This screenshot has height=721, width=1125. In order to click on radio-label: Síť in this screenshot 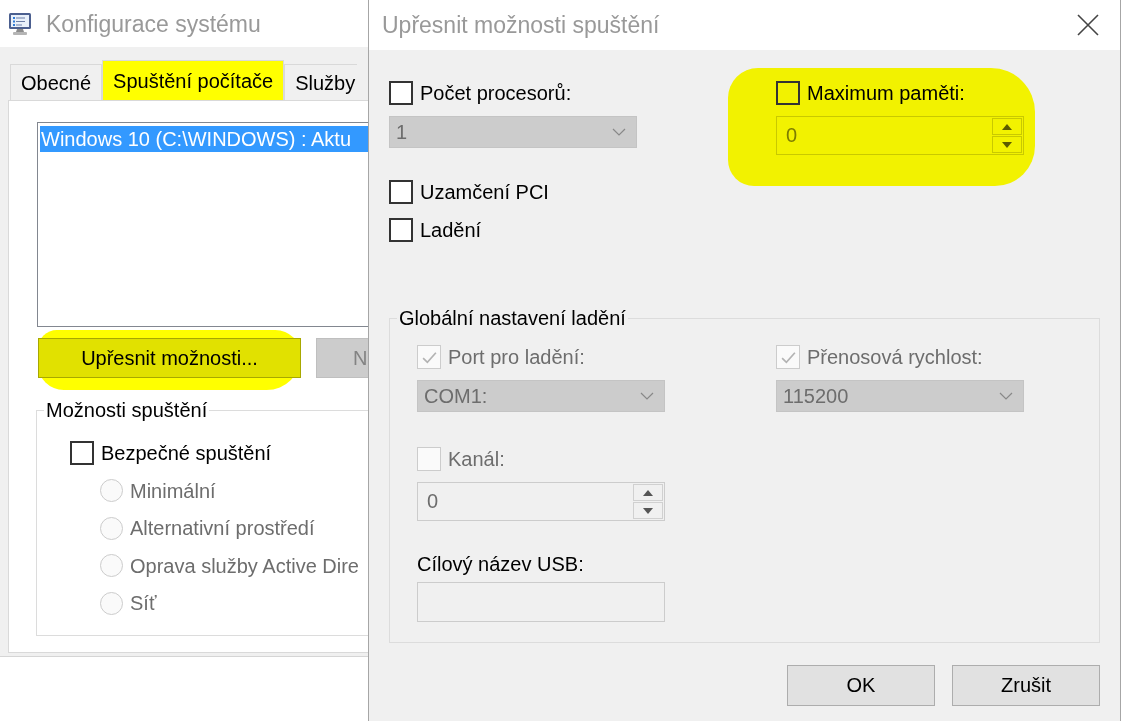, I will do `click(143, 603)`.